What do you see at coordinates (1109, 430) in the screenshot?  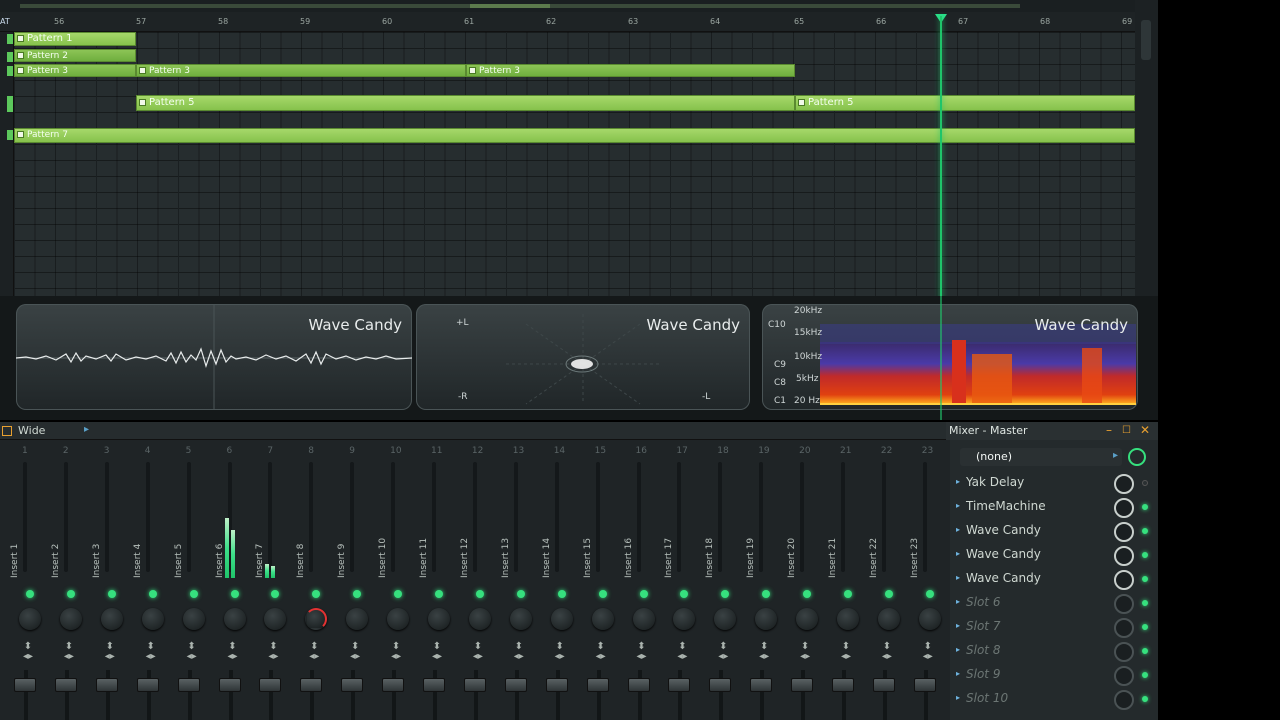 I see `minimize-icon: –` at bounding box center [1109, 430].